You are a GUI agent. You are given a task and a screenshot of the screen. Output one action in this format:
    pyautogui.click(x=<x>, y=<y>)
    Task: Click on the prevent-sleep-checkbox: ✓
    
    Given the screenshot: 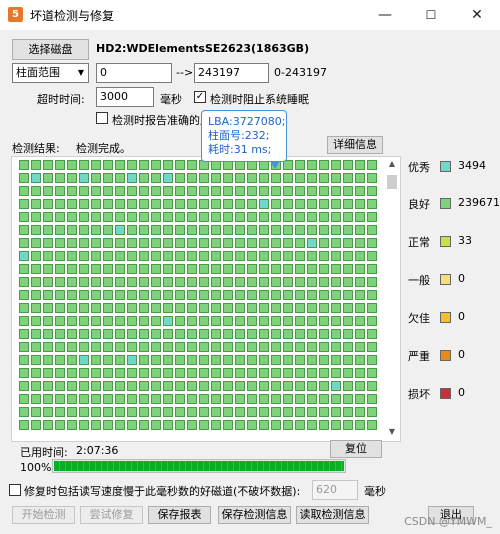 What is the action you would take?
    pyautogui.click(x=200, y=97)
    